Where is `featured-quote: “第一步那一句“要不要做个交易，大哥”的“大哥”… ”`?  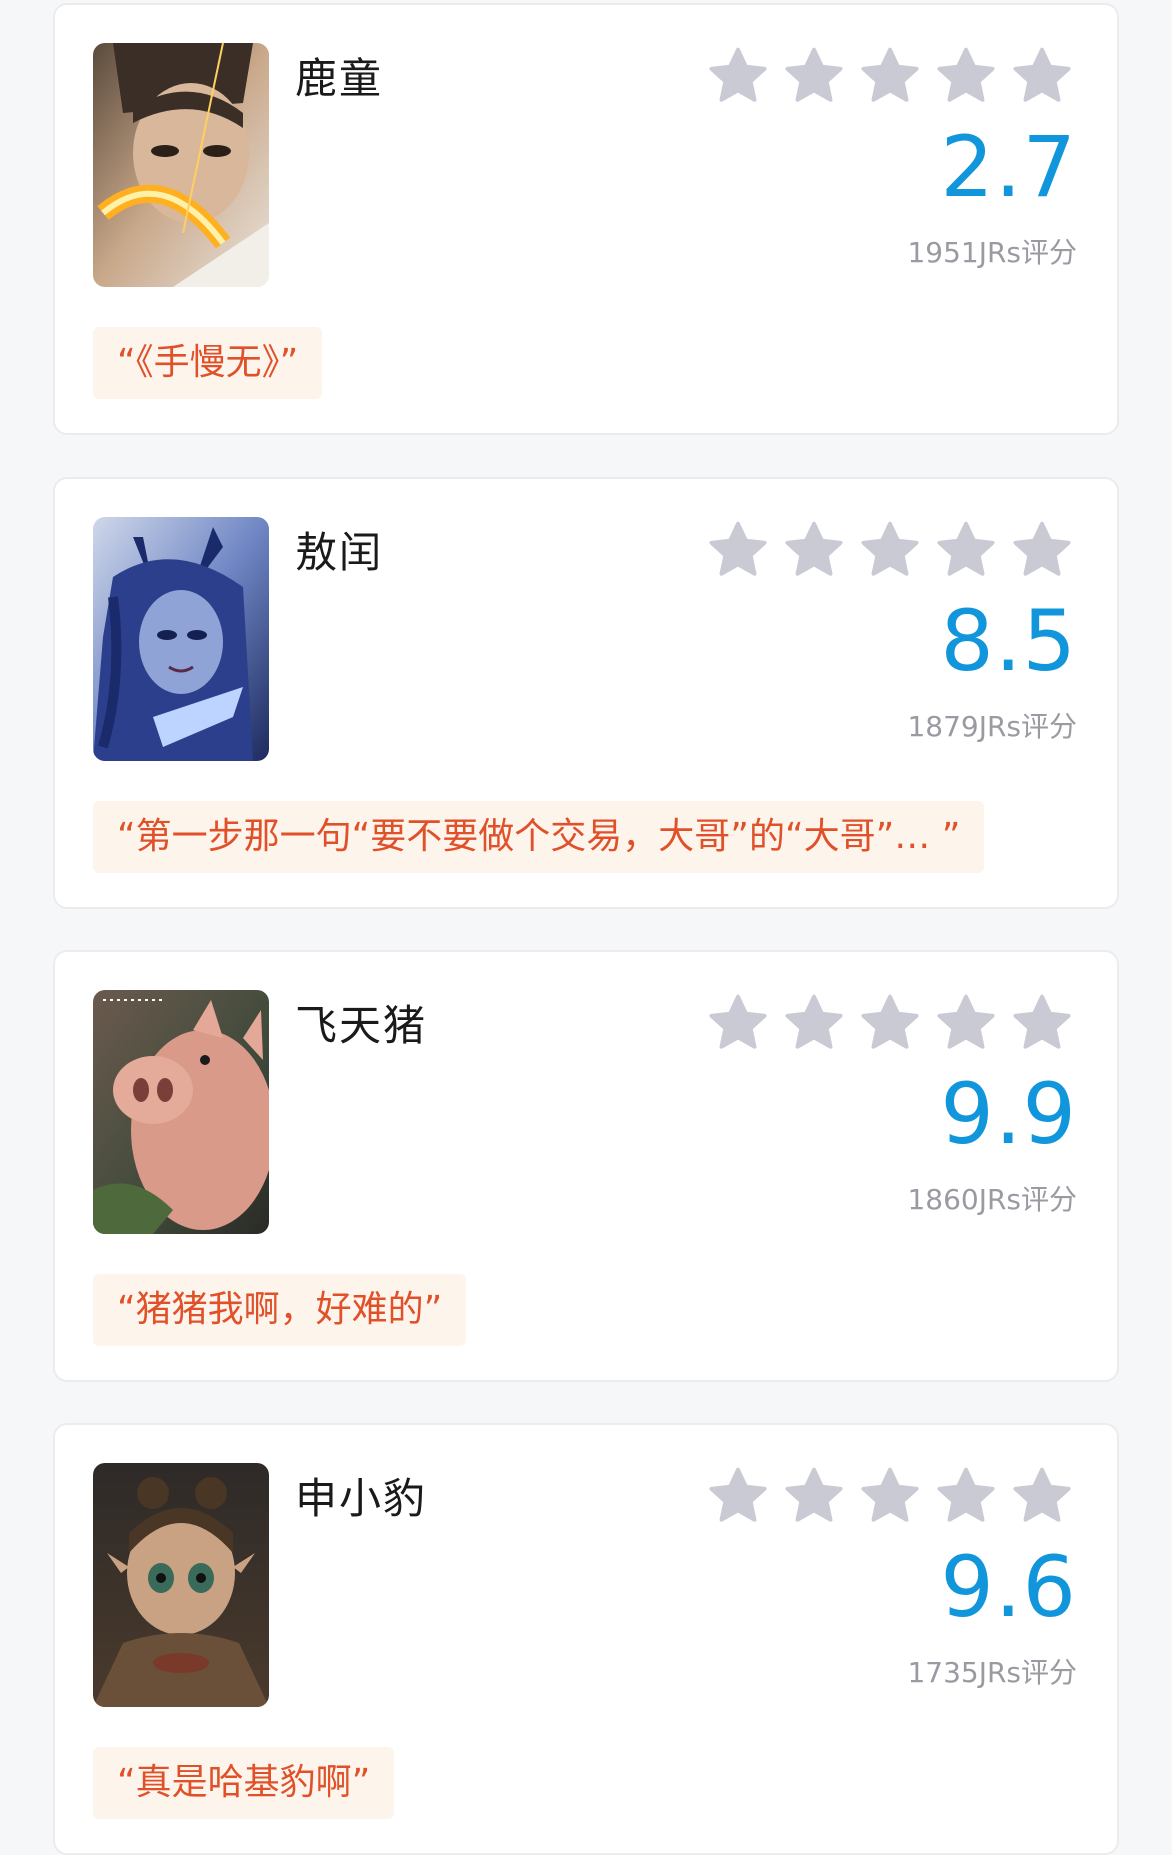 featured-quote: “第一步那一句“要不要做个交易，大哥”的“大哥”… ” is located at coordinates (539, 837).